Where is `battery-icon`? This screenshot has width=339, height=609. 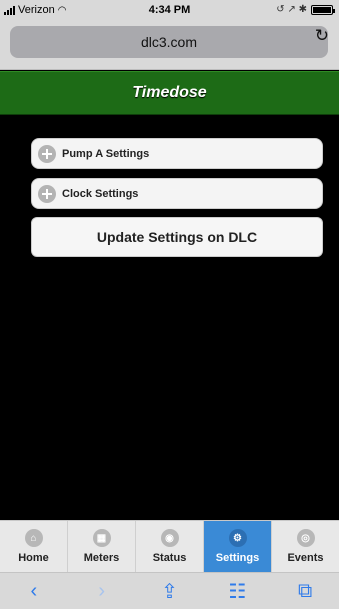 battery-icon is located at coordinates (323, 9).